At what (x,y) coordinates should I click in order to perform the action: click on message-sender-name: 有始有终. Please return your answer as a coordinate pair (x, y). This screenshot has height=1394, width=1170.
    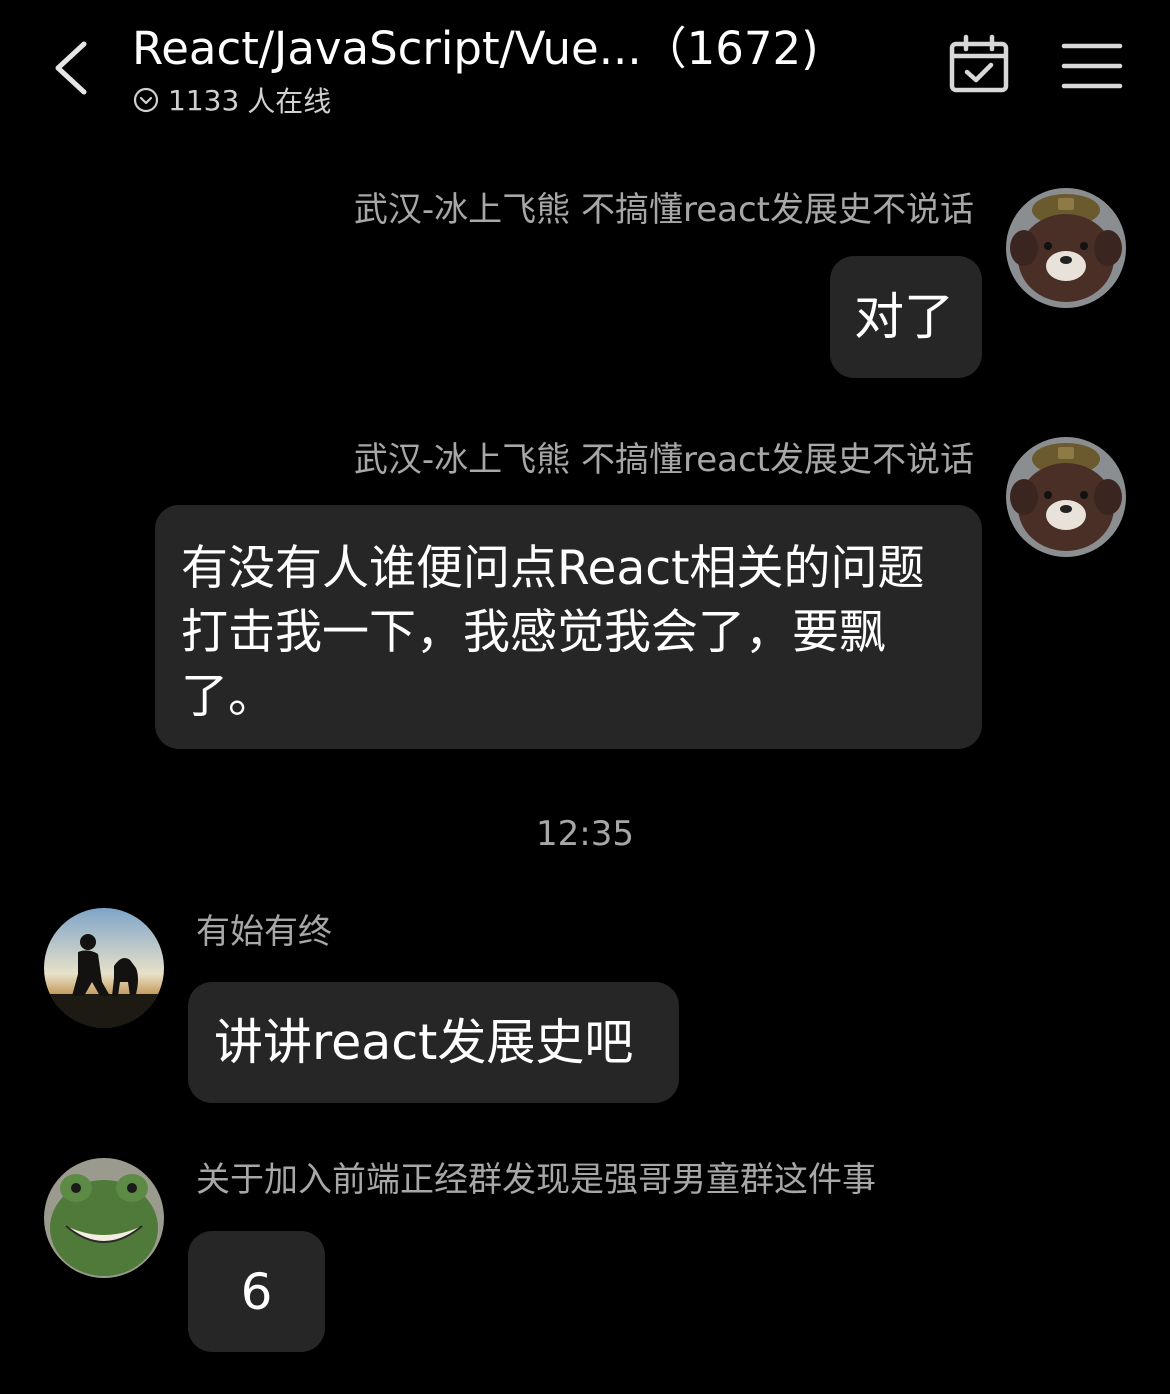
    Looking at the image, I should click on (264, 932).